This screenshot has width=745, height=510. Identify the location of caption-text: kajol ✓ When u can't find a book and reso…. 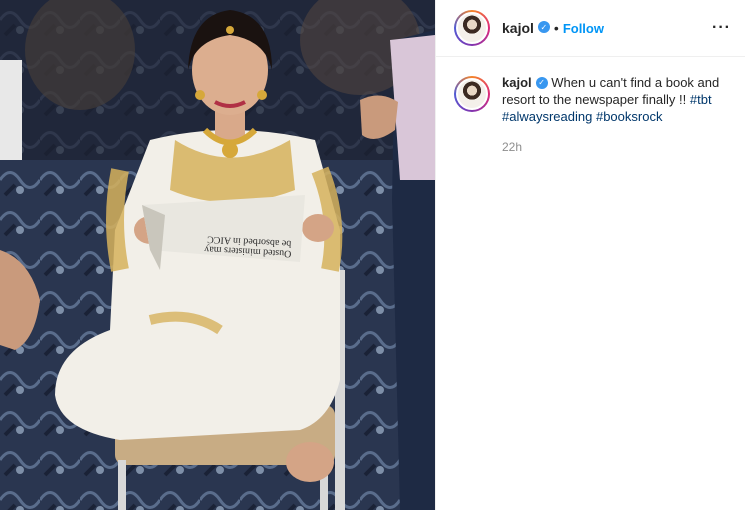
(614, 99).